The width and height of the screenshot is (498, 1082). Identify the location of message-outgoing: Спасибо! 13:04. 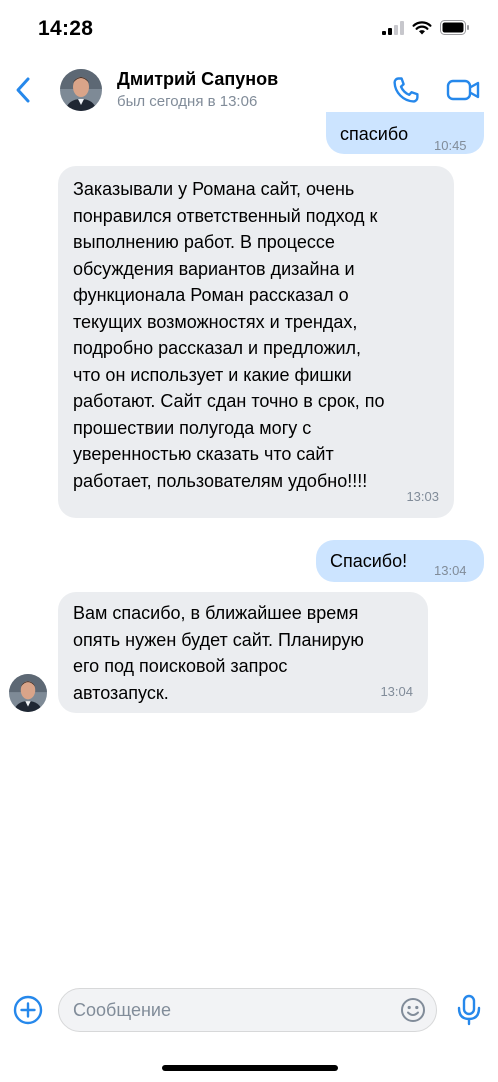
(400, 561).